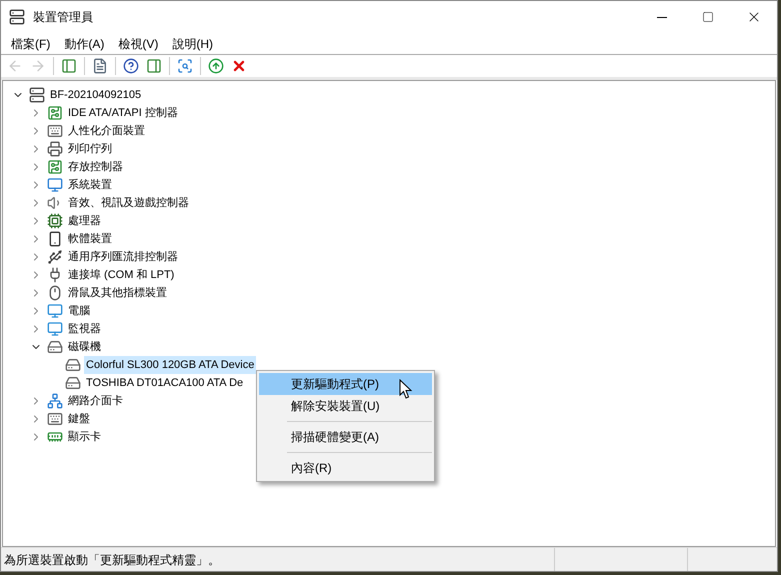 This screenshot has width=781, height=575. Describe the element at coordinates (79, 311) in the screenshot. I see `tree-item: 電腦` at that location.